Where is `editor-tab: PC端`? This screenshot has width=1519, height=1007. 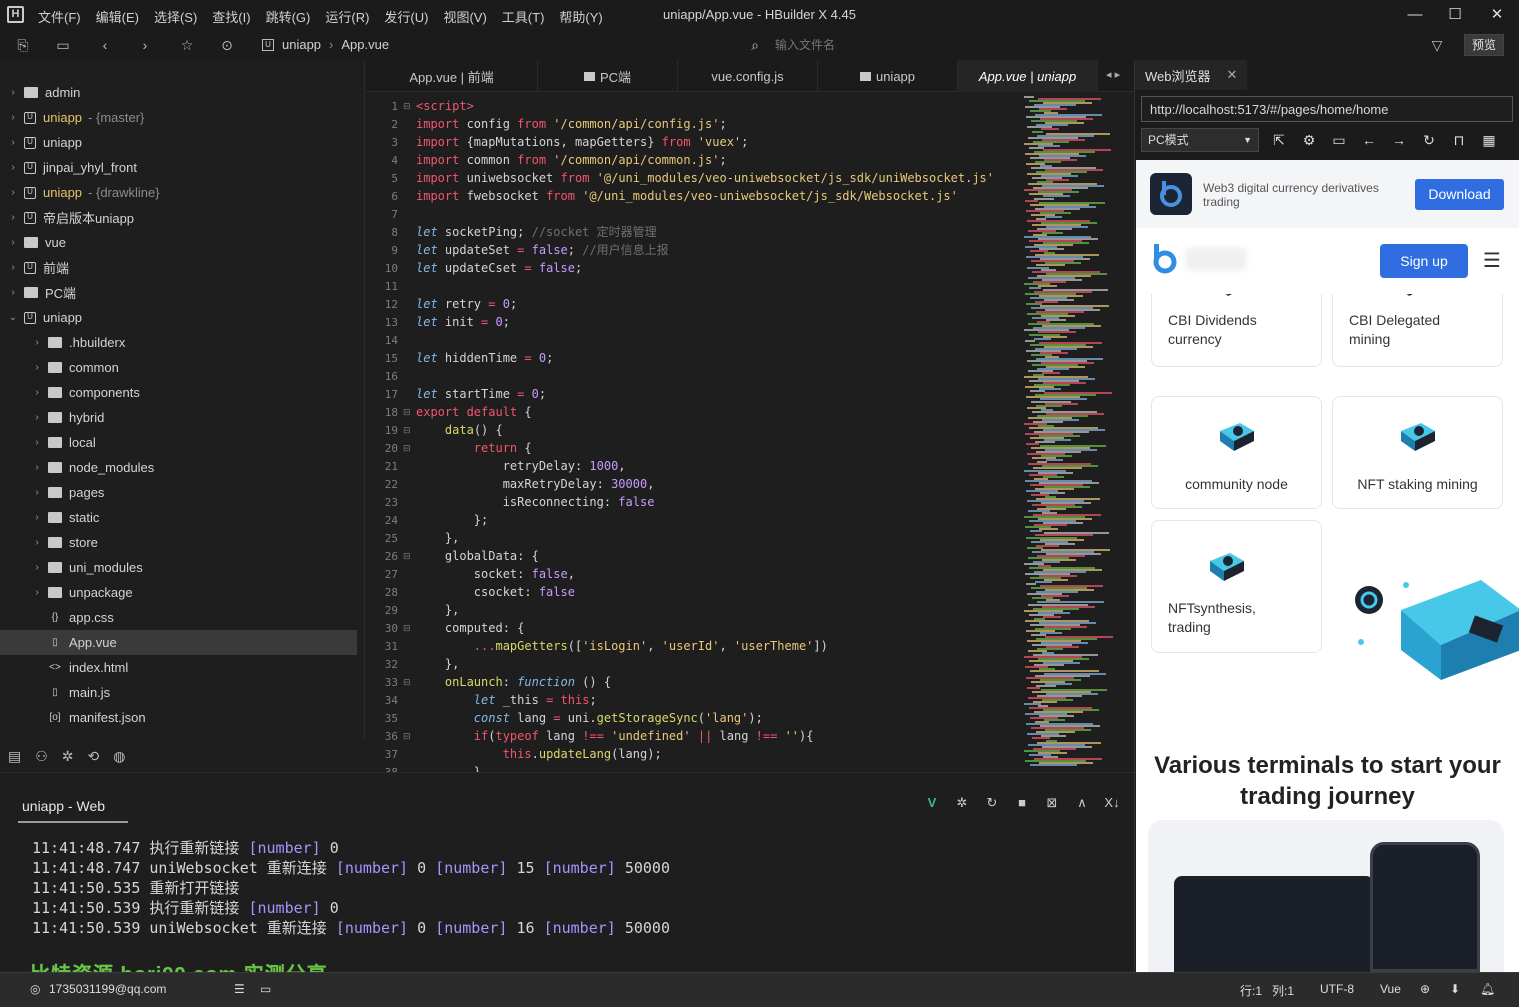 editor-tab: PC端 is located at coordinates (608, 76).